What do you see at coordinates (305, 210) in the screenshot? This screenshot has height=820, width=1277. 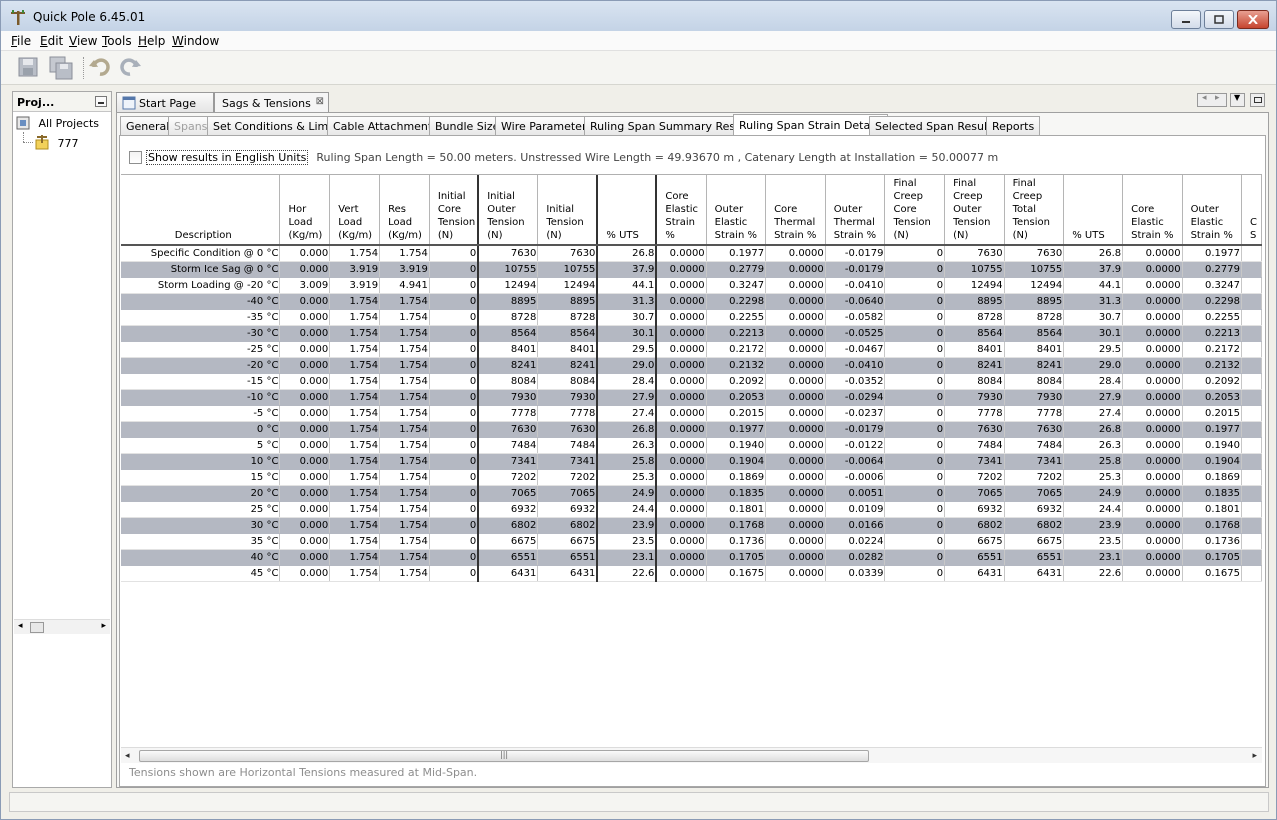 I see `column-header: Hor Load (Kg/m)` at bounding box center [305, 210].